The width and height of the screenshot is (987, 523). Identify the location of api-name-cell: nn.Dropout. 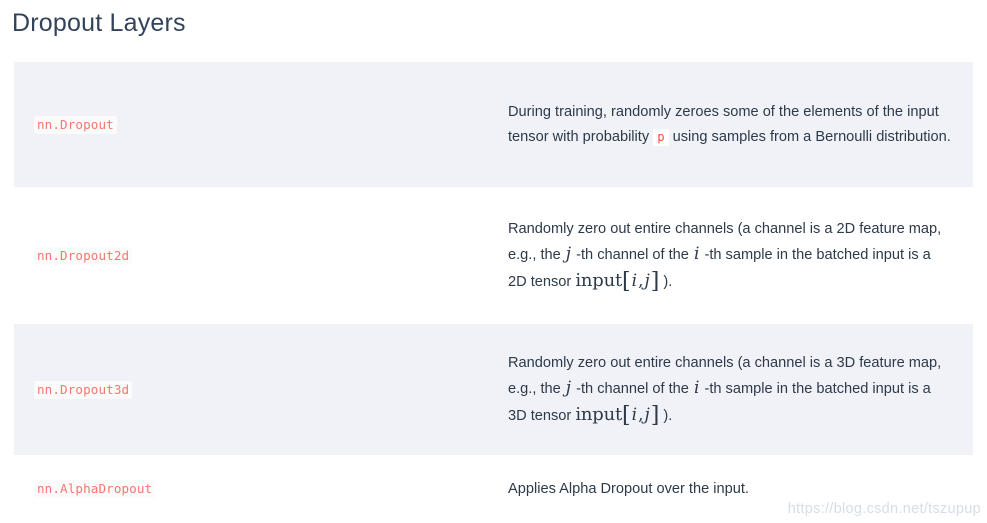
(261, 124).